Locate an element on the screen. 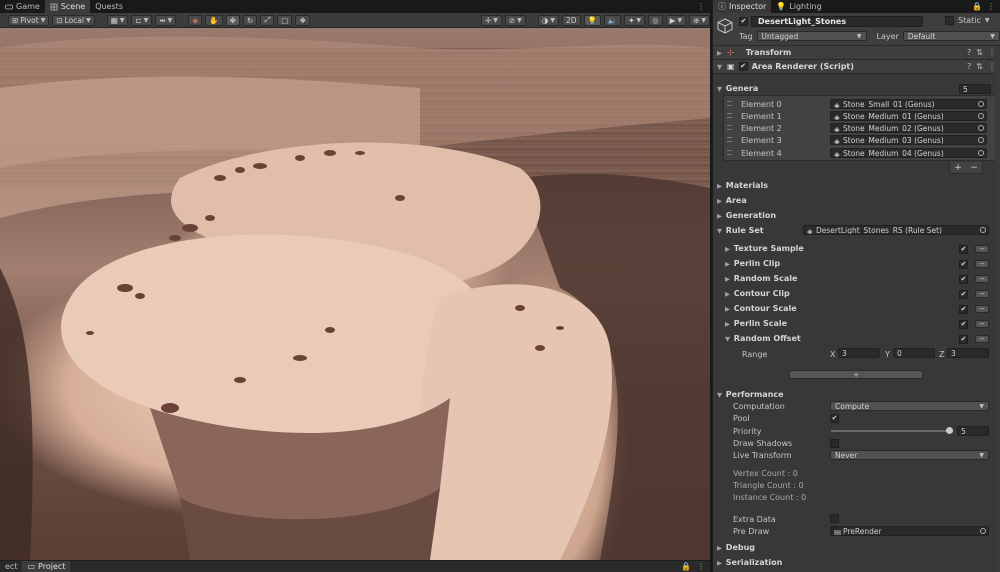  rule-set-foldout: ▼ Rule Set is located at coordinates (740, 230).